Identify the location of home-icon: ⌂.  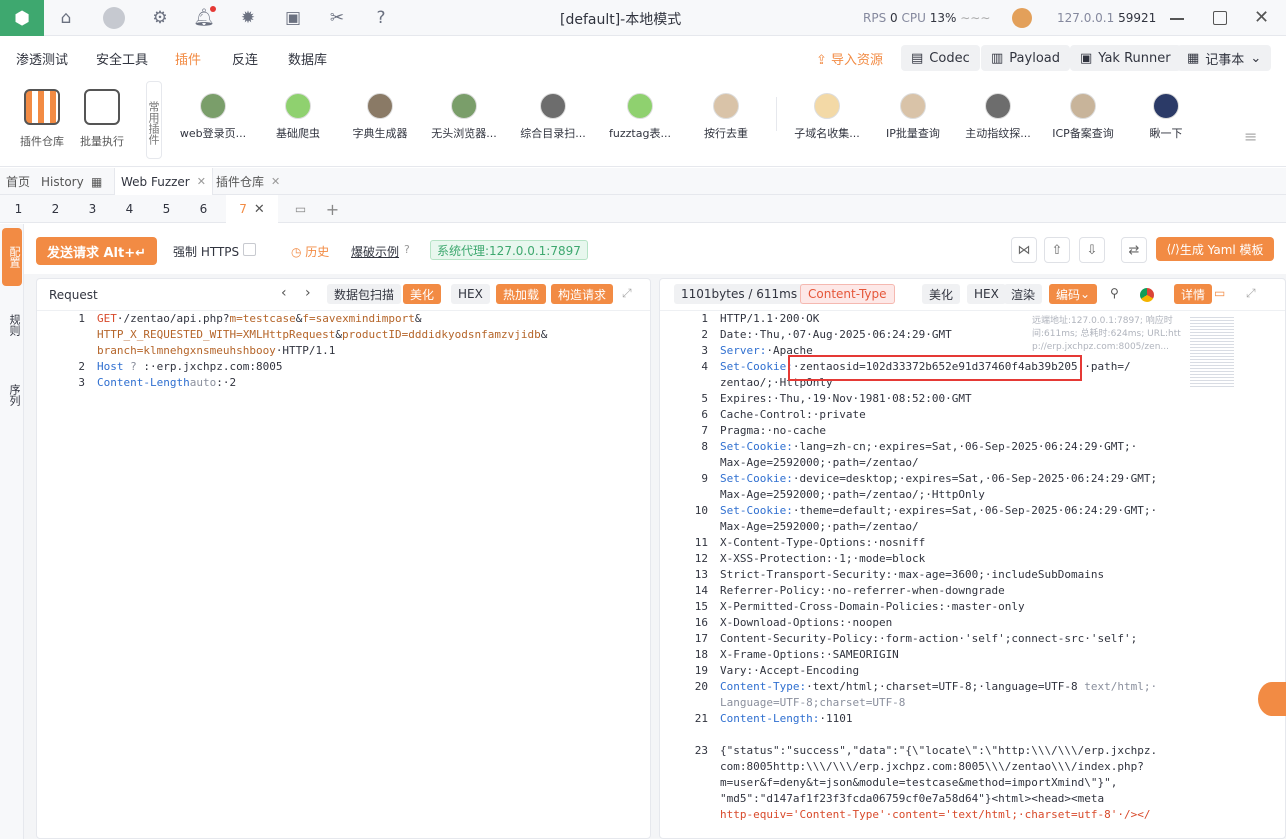
(66, 18).